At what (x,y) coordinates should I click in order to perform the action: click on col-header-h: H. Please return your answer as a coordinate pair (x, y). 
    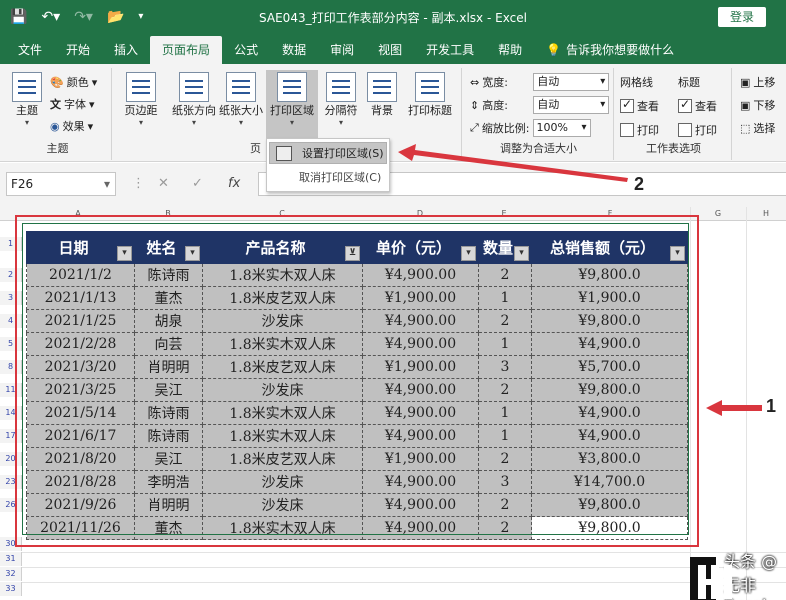
    Looking at the image, I should click on (766, 214).